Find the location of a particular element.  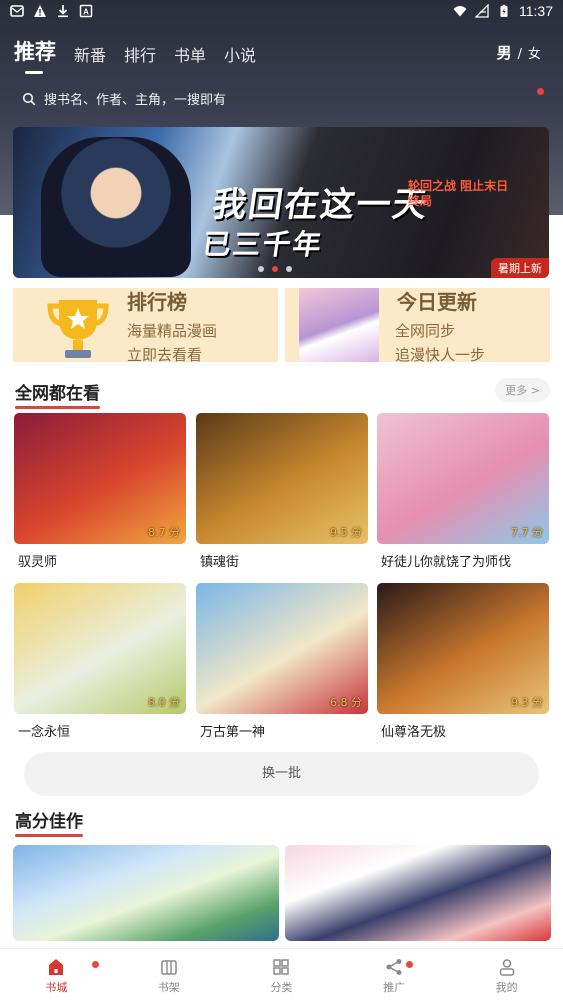

comic-score: 7.7 分 is located at coordinates (527, 532).